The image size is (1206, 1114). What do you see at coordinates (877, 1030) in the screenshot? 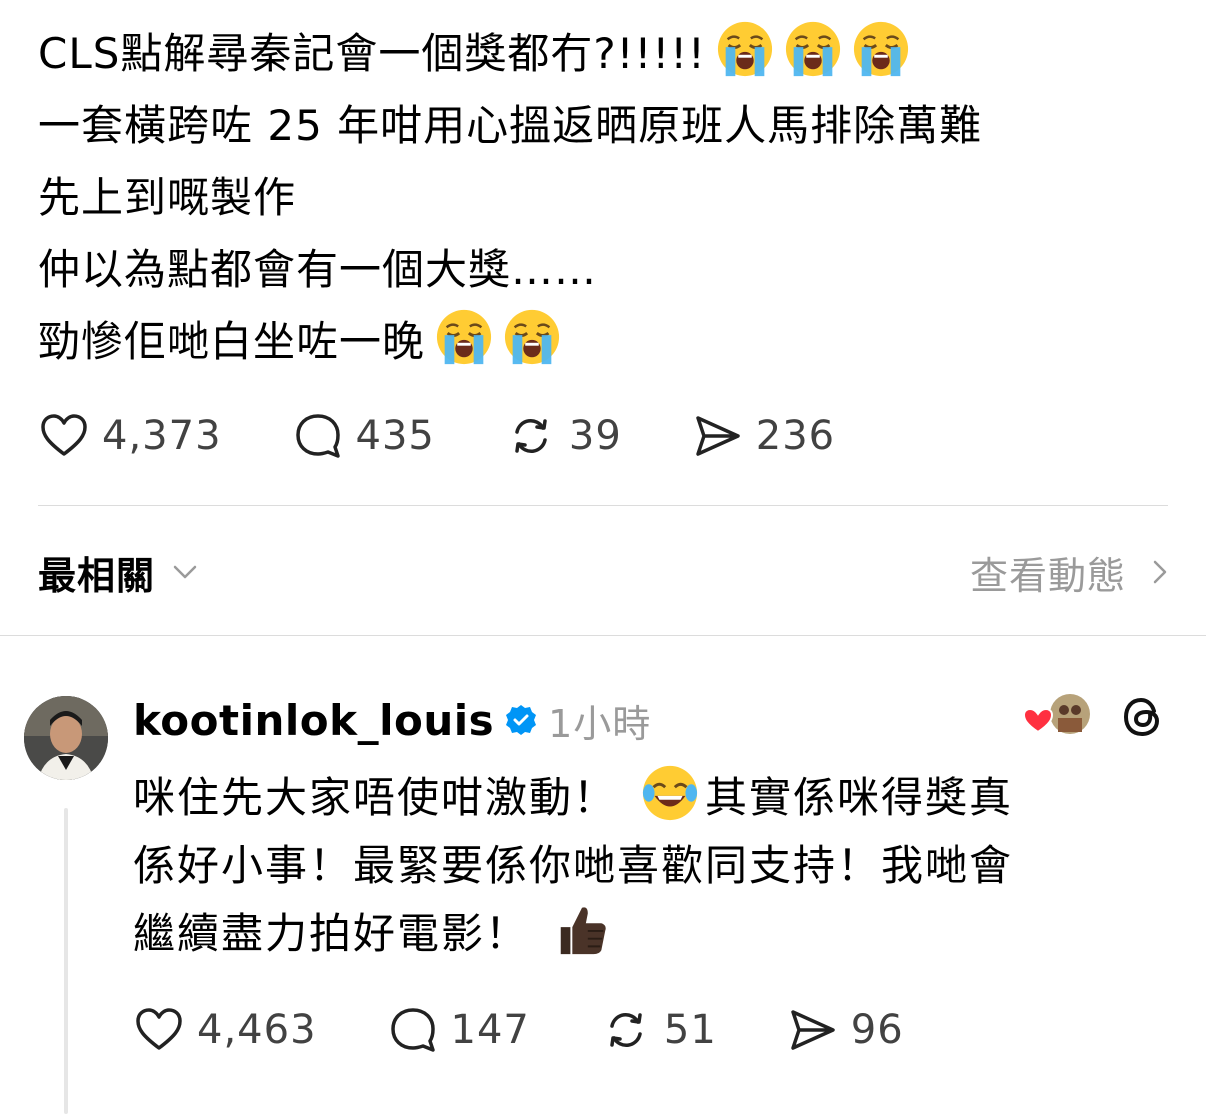
I see `share-count: 96` at bounding box center [877, 1030].